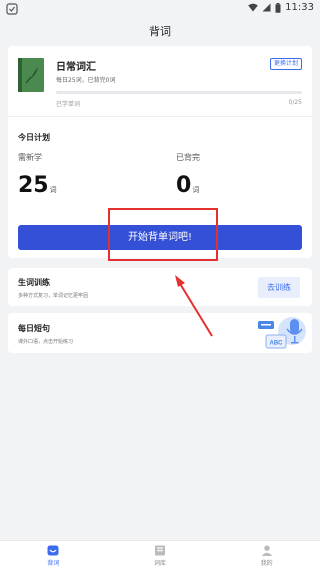 This screenshot has width=320, height=570. Describe the element at coordinates (53, 555) in the screenshot. I see `tab-memorize: 背词` at that location.